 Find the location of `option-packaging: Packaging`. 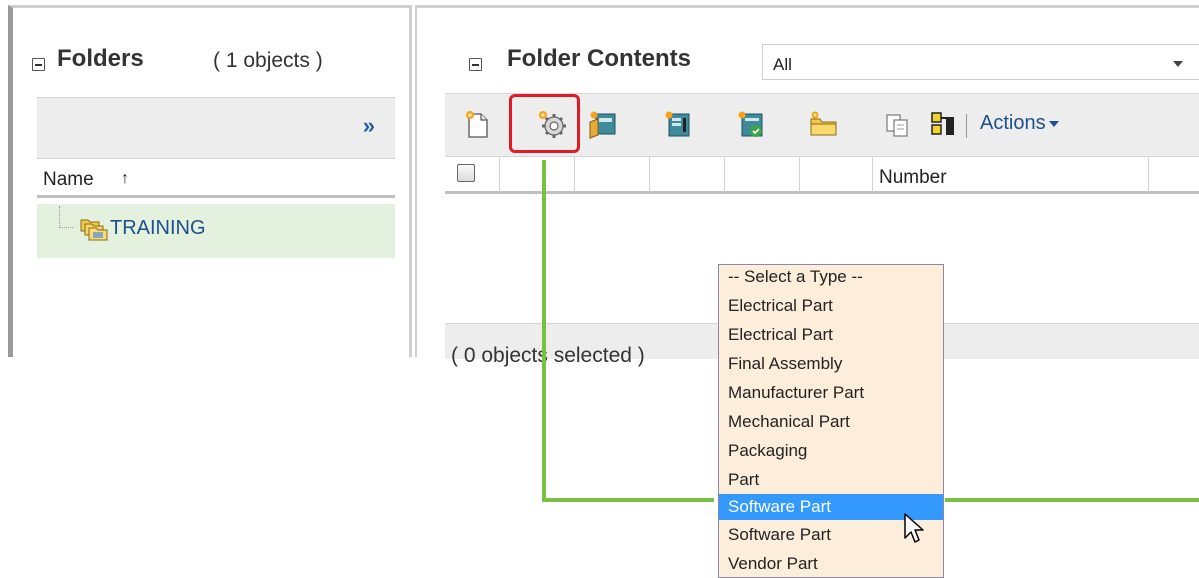

option-packaging: Packaging is located at coordinates (831, 450).